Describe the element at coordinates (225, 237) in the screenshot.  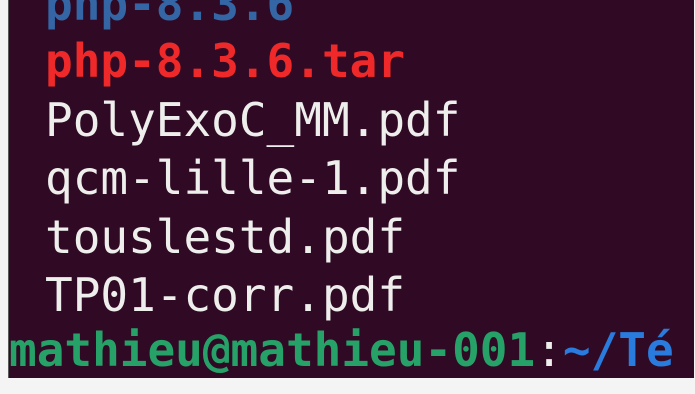
I see `listing-entry-file: touslestd.pdf` at that location.